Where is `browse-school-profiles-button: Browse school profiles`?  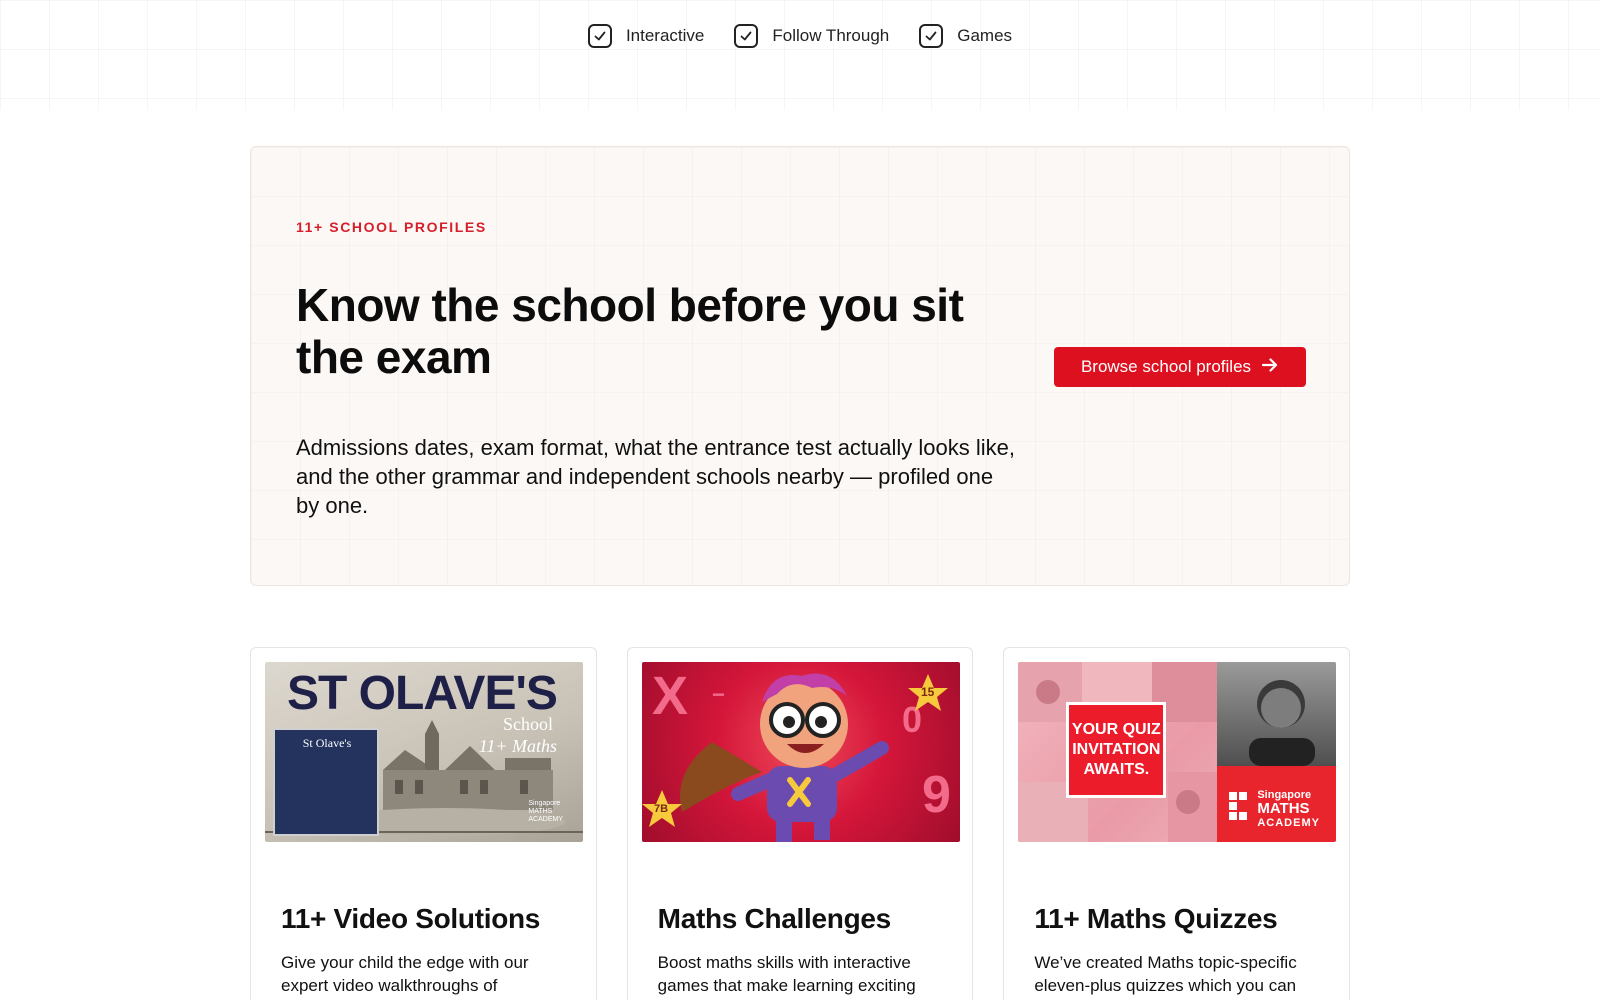 browse-school-profiles-button: Browse school profiles is located at coordinates (1180, 367).